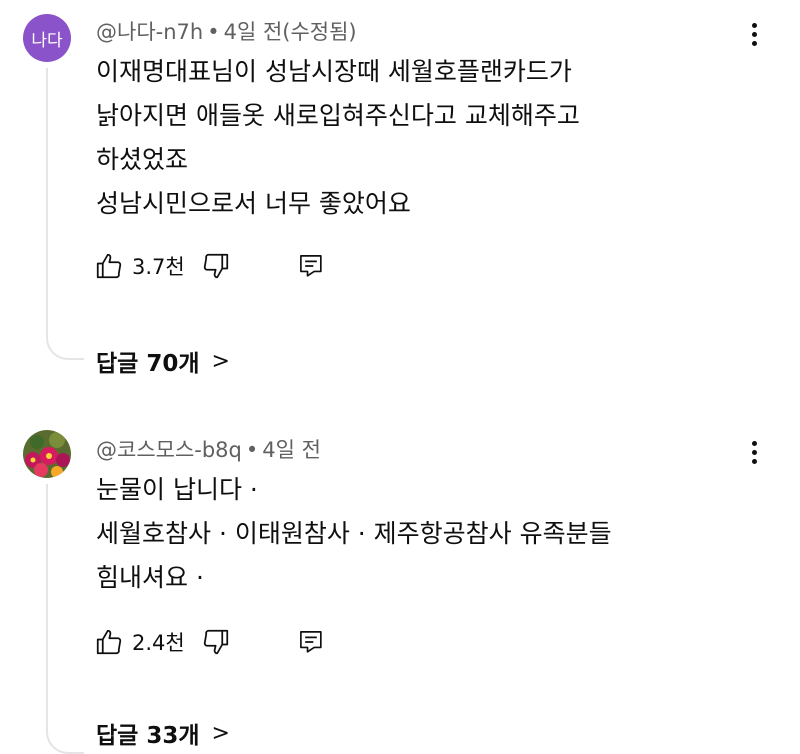  I want to click on avatar: 나다, so click(47, 38).